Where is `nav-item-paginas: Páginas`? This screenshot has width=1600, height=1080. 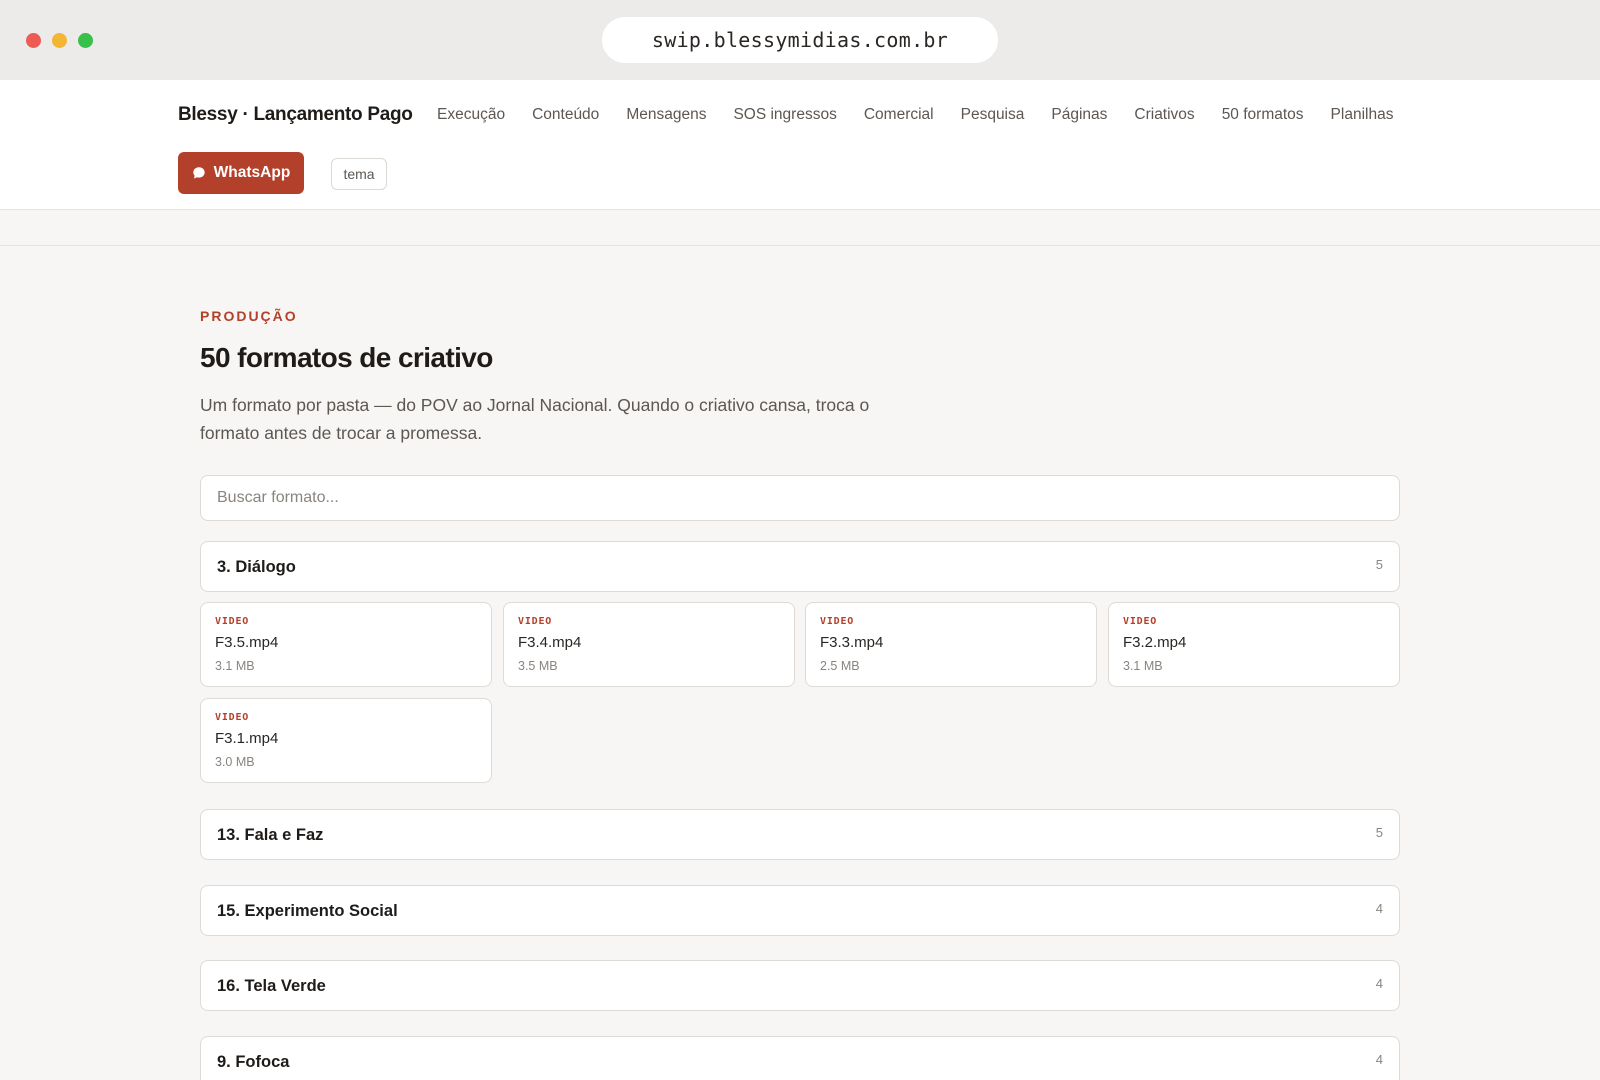
nav-item-paginas: Páginas is located at coordinates (1079, 115).